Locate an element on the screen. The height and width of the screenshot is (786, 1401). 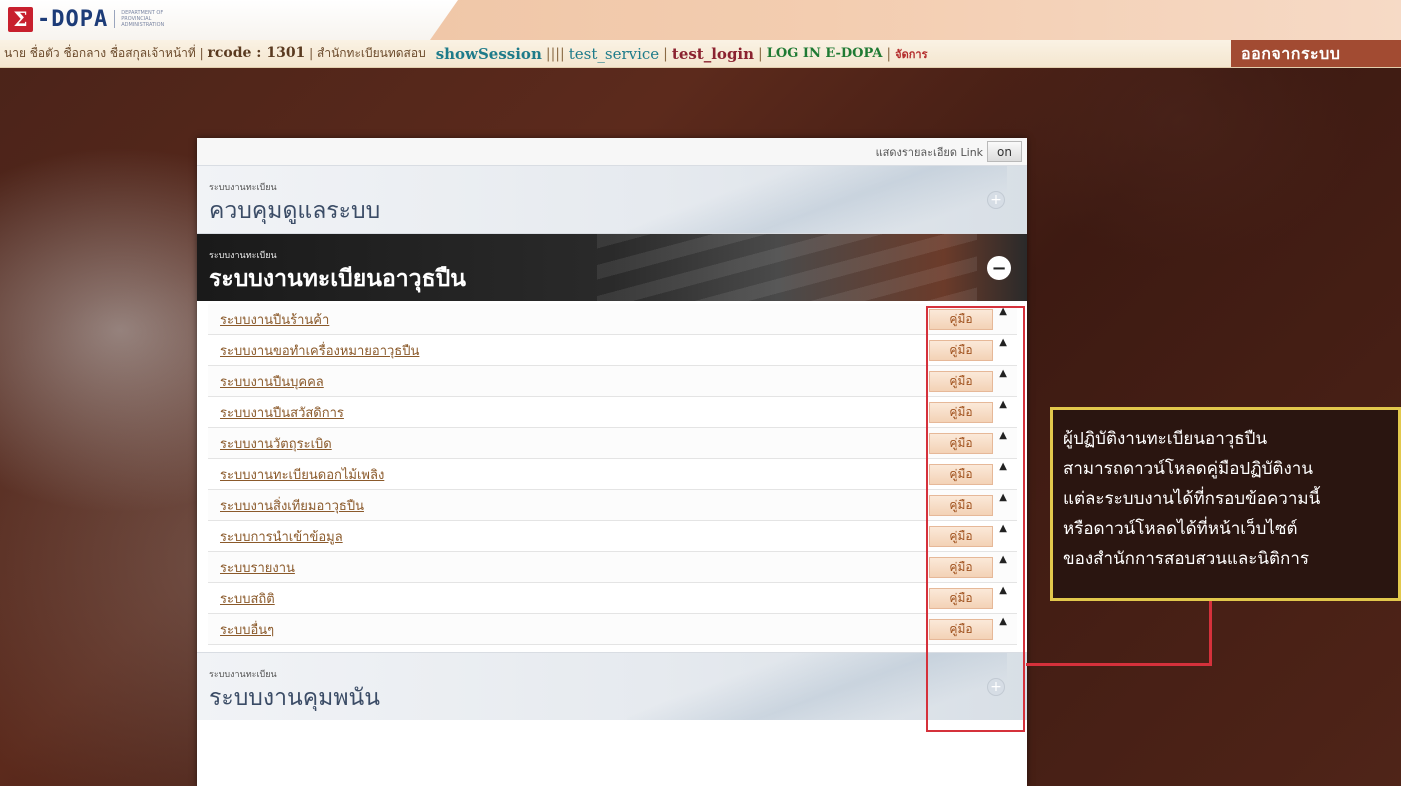
section-title: ควบคุมดูแลระบบ is located at coordinates (295, 211).